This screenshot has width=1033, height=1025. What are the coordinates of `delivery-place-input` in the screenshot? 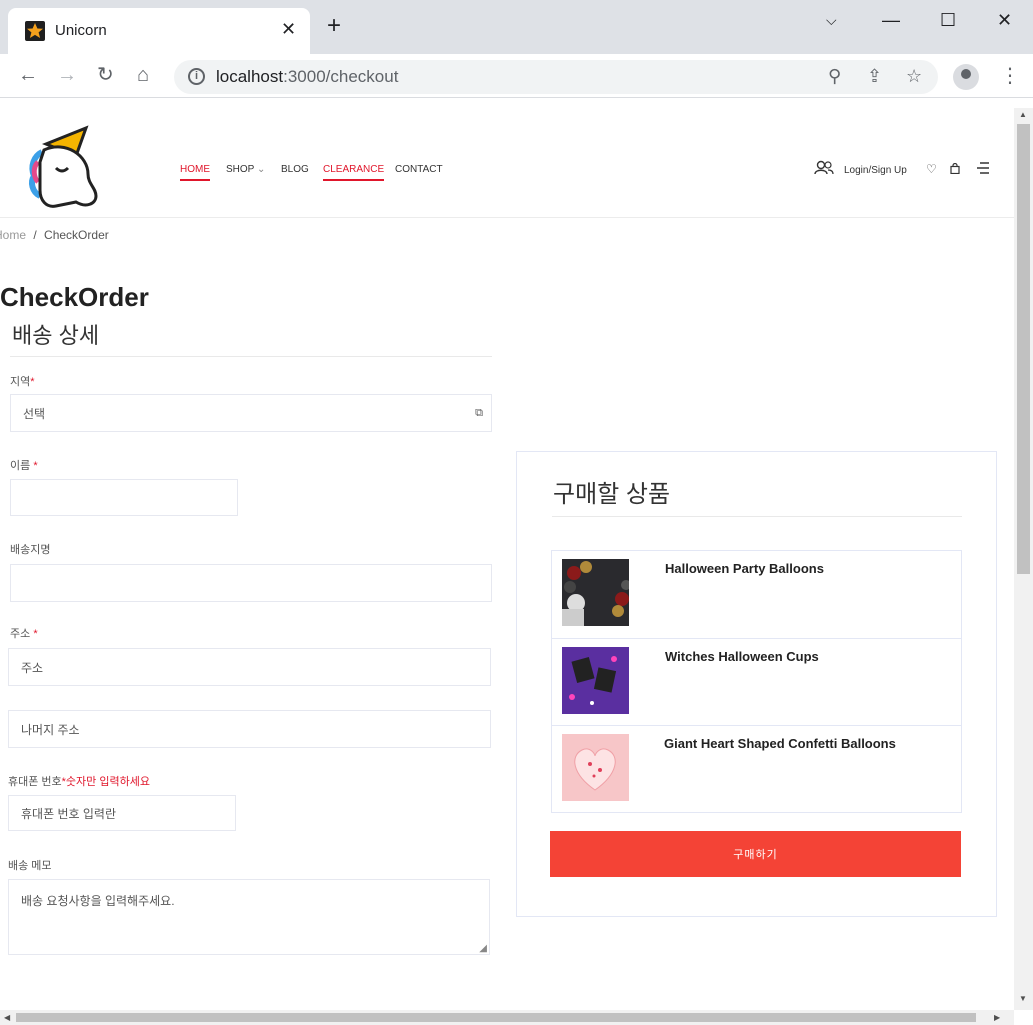 It's located at (251, 583).